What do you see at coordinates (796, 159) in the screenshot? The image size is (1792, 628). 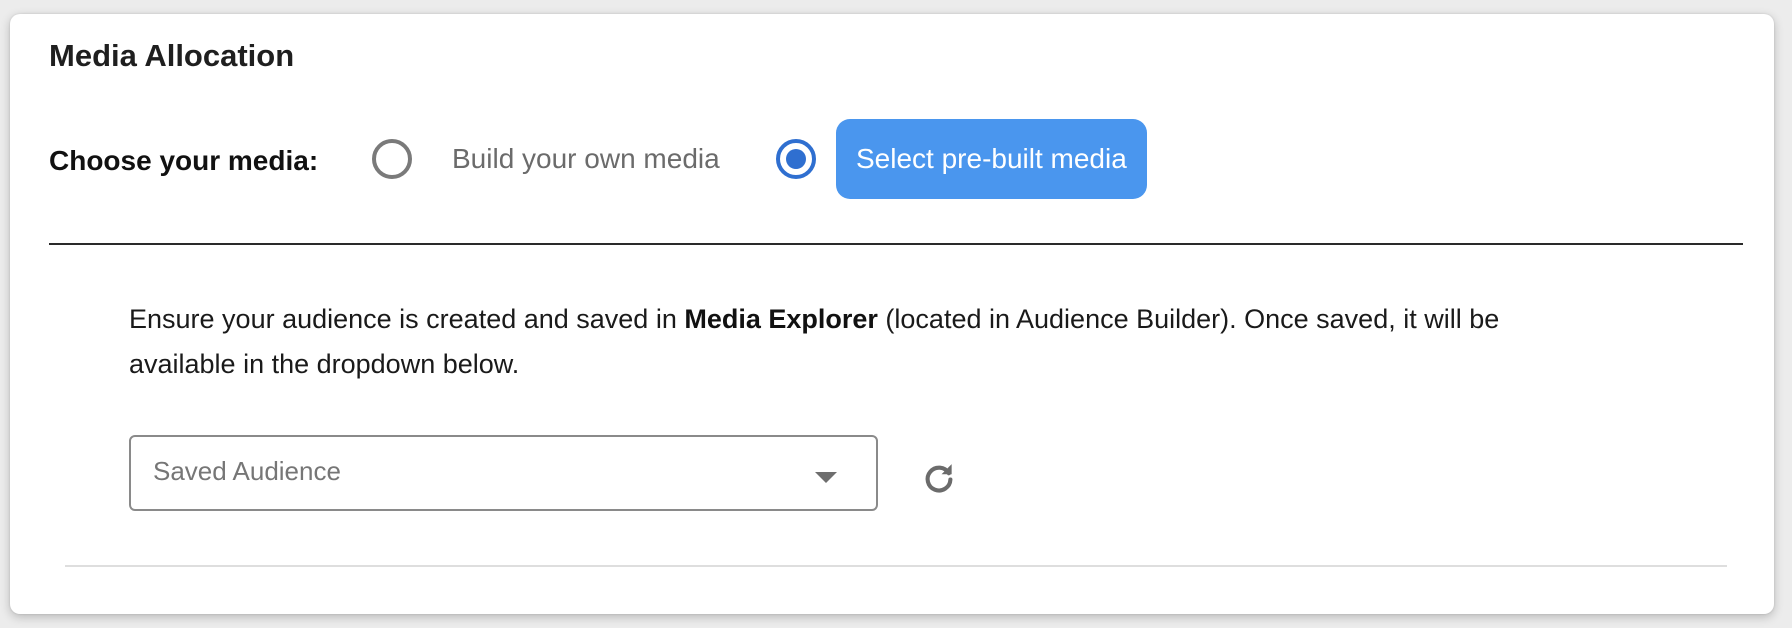 I see `radio-checked-icon` at bounding box center [796, 159].